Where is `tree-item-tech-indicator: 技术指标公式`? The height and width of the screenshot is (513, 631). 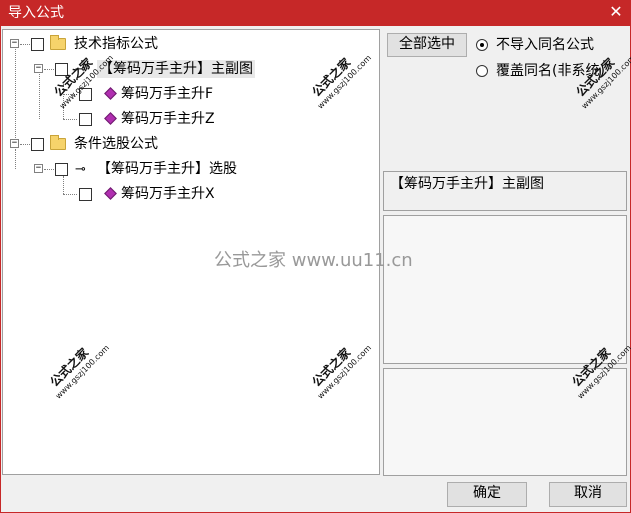
tree-item-tech-indicator: 技术指标公式 is located at coordinates (116, 44).